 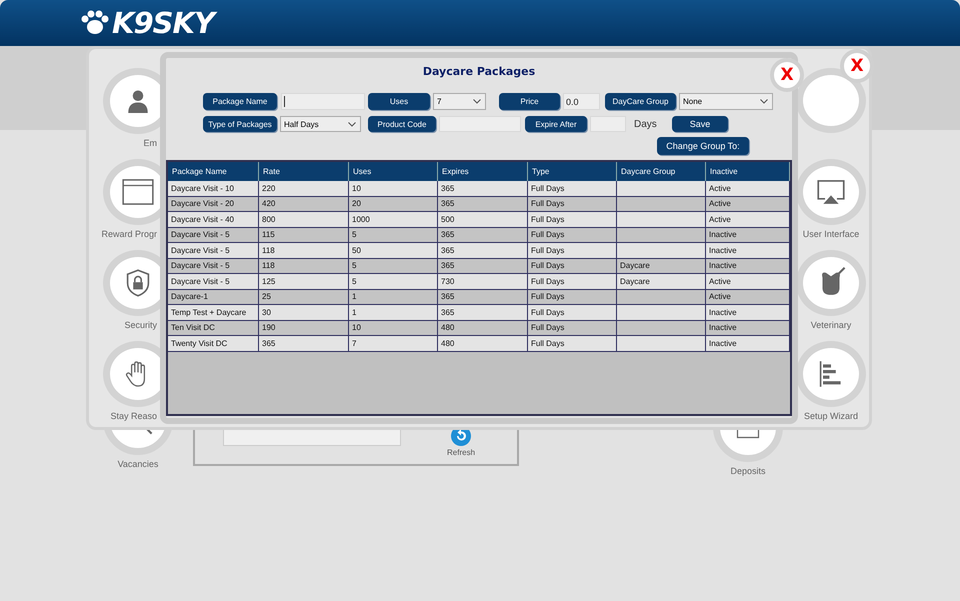 What do you see at coordinates (581, 101) in the screenshot?
I see `input-field: 0.0` at bounding box center [581, 101].